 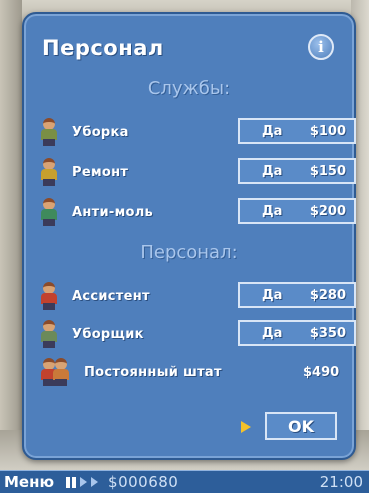 I want to click on price-label: $280, so click(x=327, y=295).